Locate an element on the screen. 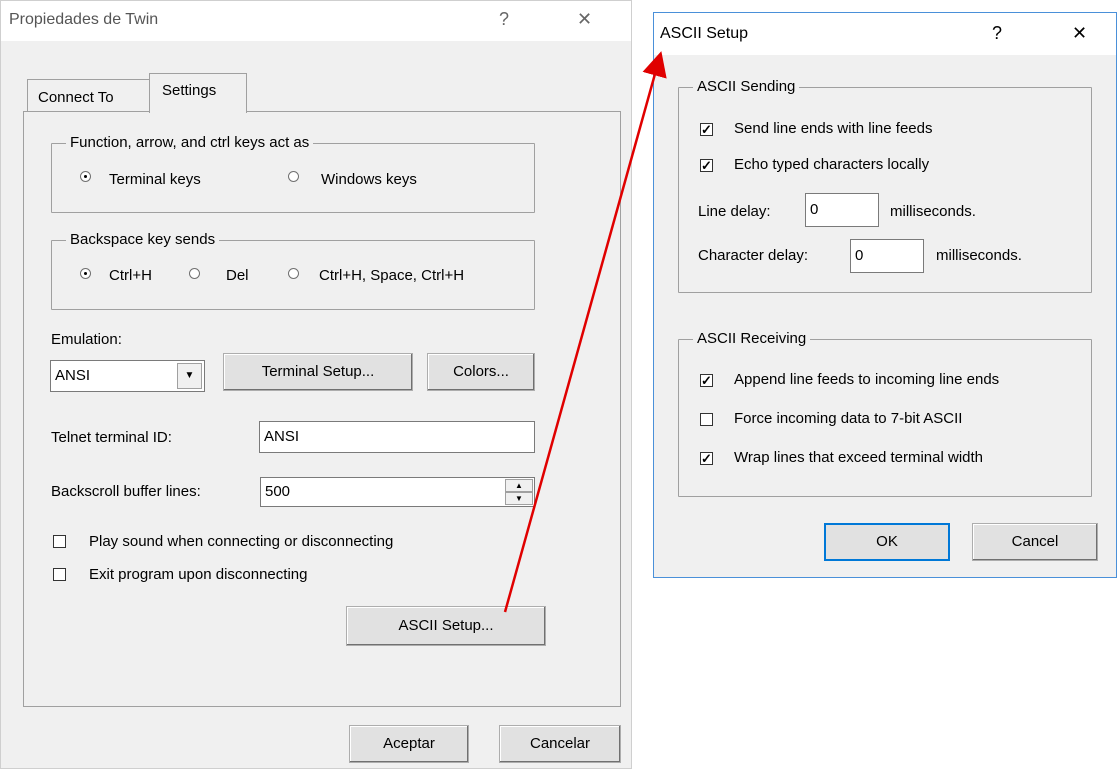 This screenshot has width=1117, height=769. annotation-arrow is located at coordinates (585, 332).